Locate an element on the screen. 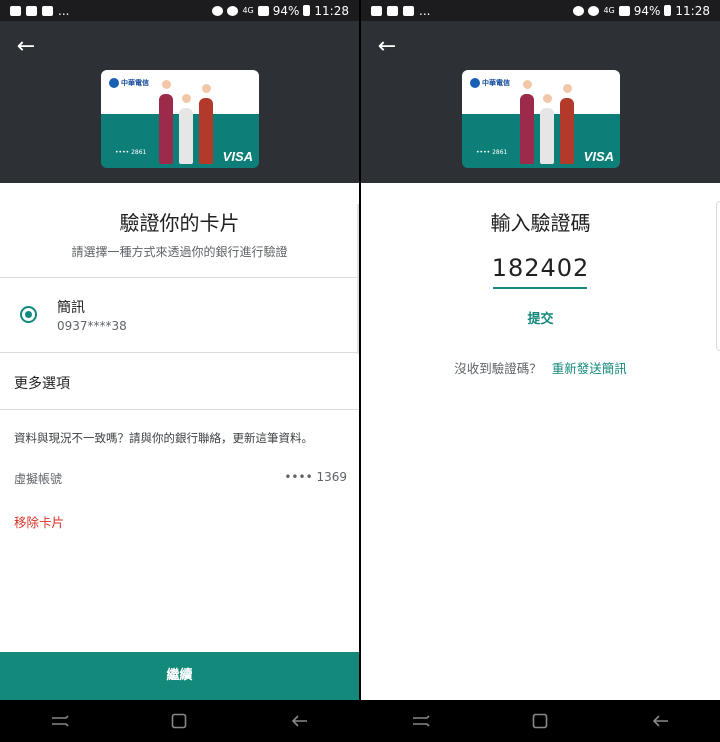 The height and width of the screenshot is (742, 720). submit-button: 提交 is located at coordinates (540, 317).